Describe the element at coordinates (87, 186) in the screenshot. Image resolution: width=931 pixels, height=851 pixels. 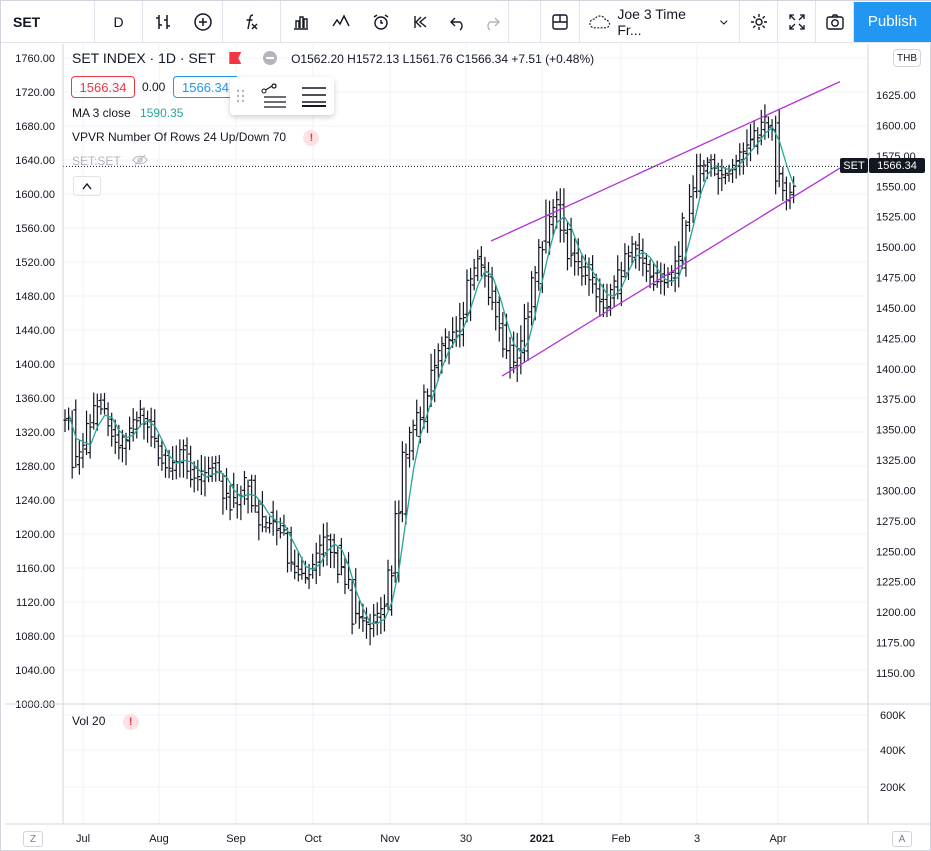
I see `collapse-legend-button` at that location.